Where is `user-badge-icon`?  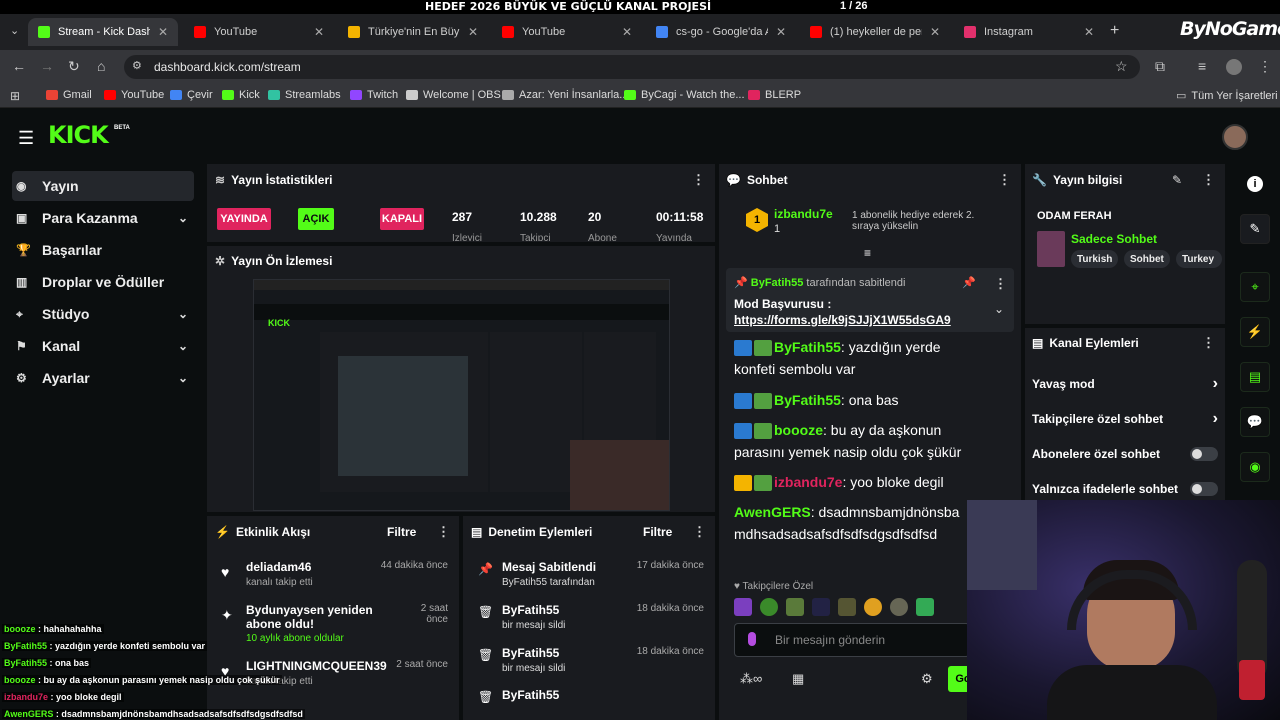
user-badge-icon is located at coordinates (743, 348).